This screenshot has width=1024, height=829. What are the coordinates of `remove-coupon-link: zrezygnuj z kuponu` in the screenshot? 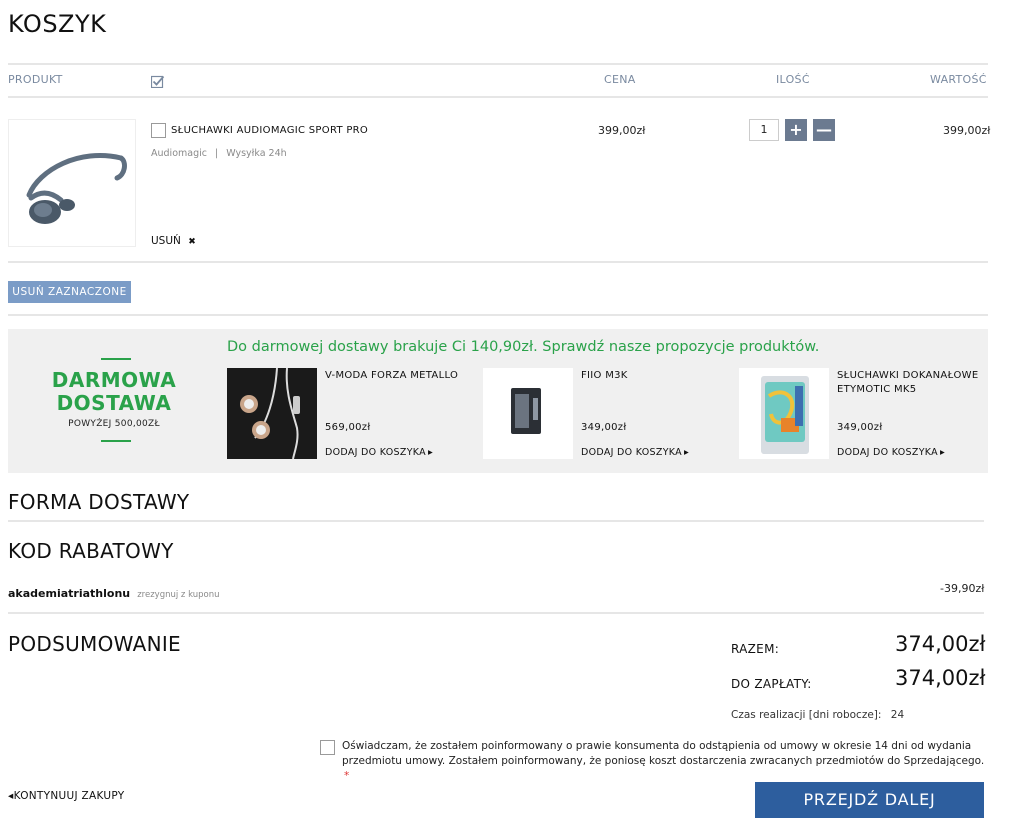 It's located at (178, 595).